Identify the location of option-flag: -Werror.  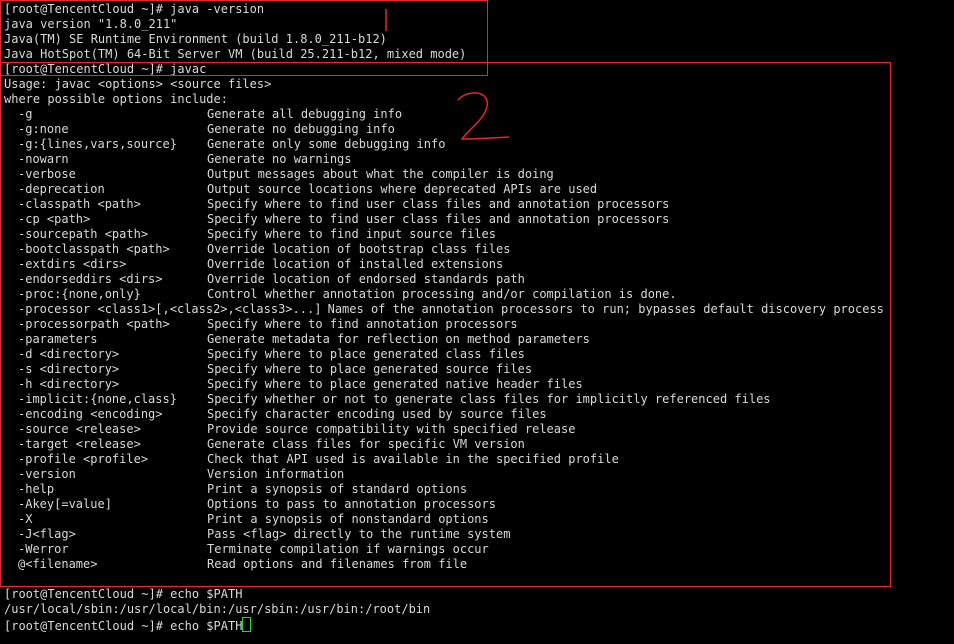
(43, 549).